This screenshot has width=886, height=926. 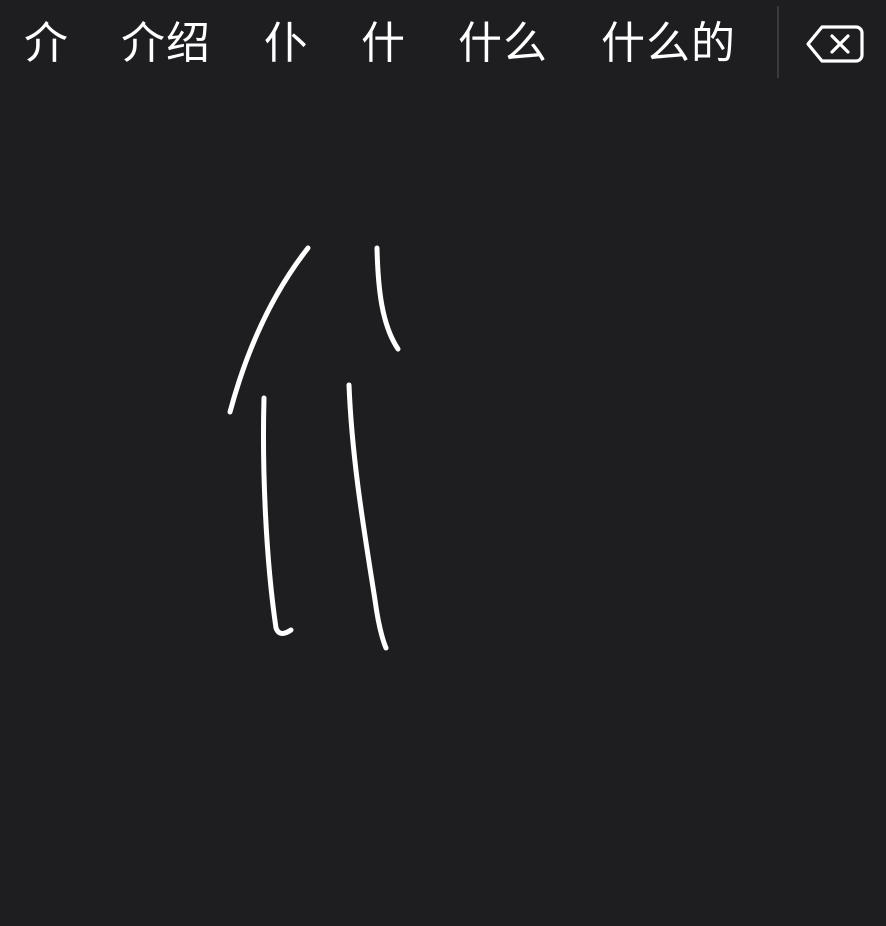 I want to click on delete-button, so click(x=834, y=44).